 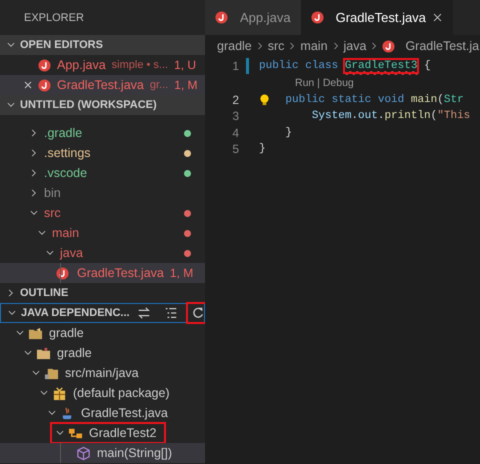 I want to click on dependency-name: GradleTest2, so click(x=122, y=433).